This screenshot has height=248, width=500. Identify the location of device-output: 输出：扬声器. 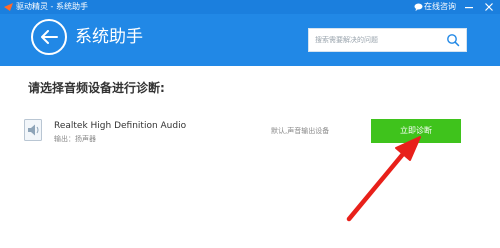
(75, 139).